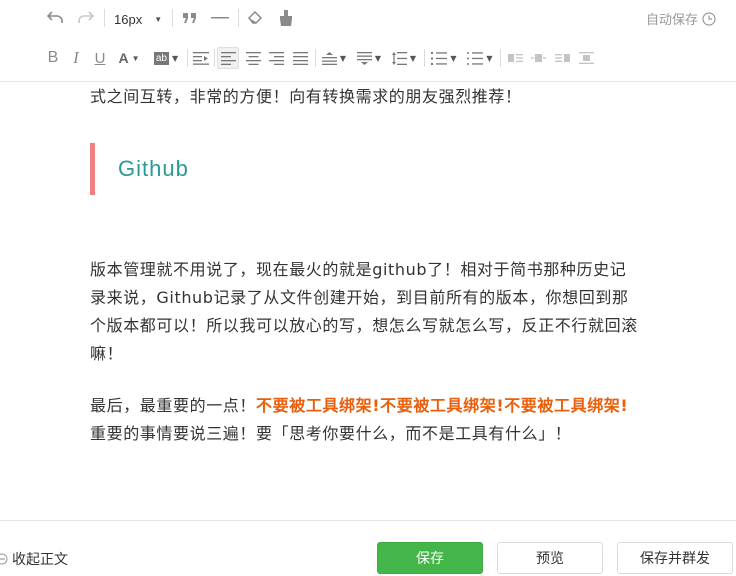 This screenshot has height=576, width=736. What do you see at coordinates (55, 18) in the screenshot?
I see `undo-icon` at bounding box center [55, 18].